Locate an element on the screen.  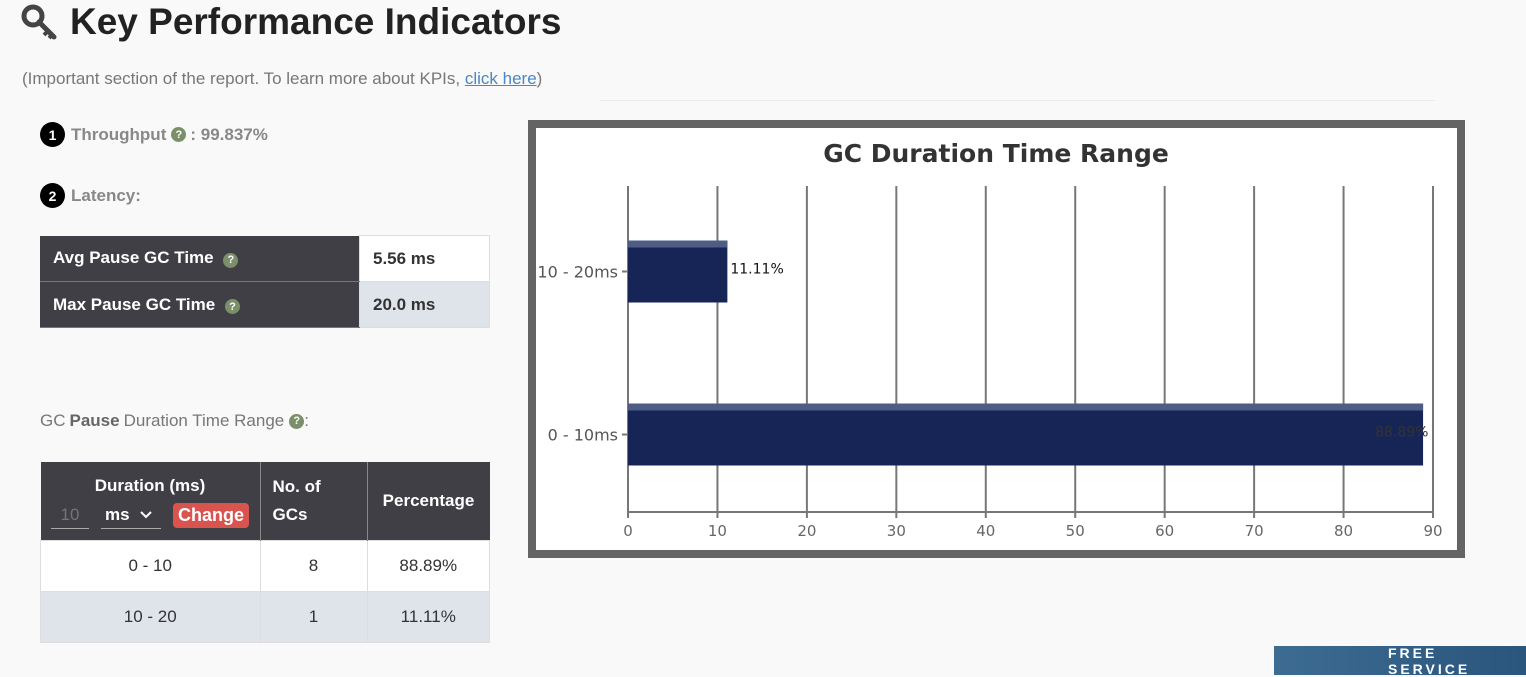
range-cell: 0 - 10 is located at coordinates (150, 566).